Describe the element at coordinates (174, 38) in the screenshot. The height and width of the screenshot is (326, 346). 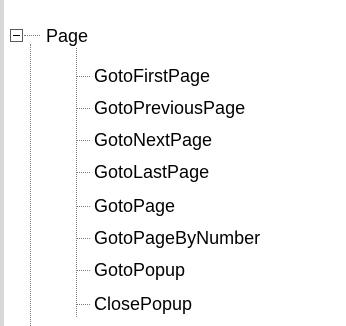
I see `tree-node-page: Page` at that location.